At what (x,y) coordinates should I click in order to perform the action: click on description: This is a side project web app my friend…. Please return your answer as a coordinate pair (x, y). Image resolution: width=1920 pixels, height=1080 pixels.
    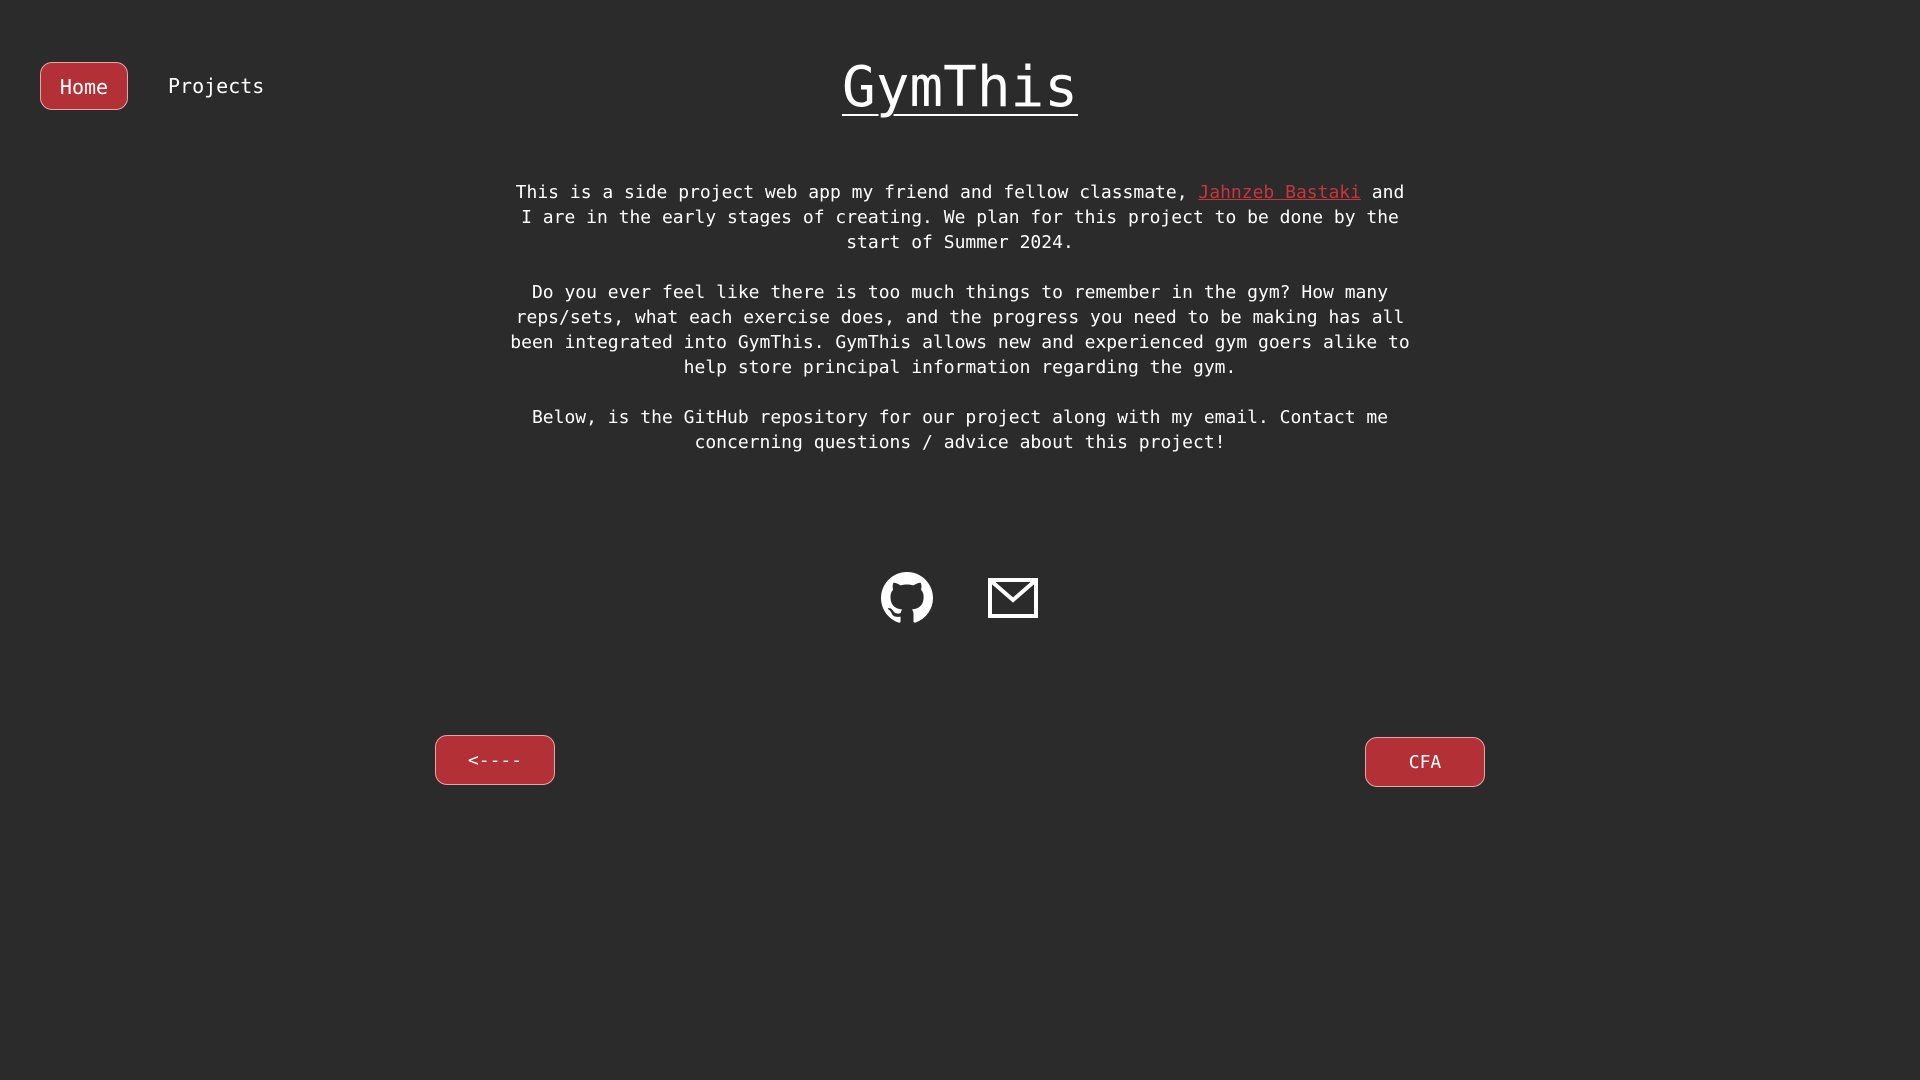
    Looking at the image, I should click on (960, 330).